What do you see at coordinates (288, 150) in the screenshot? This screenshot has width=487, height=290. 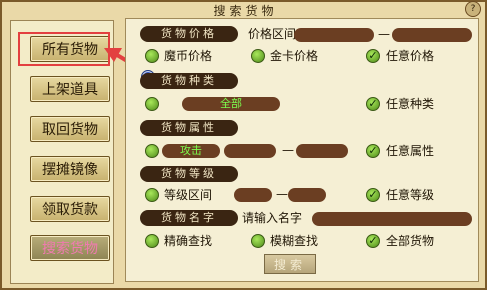 I see `attribute-dash: —` at bounding box center [288, 150].